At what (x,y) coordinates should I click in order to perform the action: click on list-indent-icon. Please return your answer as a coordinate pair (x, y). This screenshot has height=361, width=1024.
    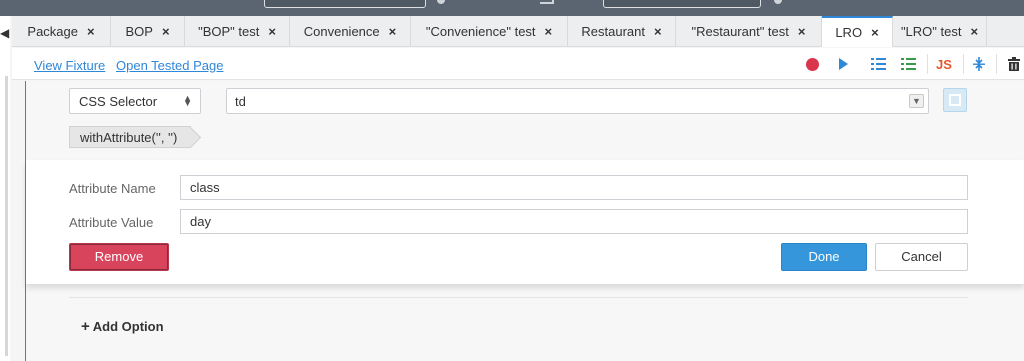
    Looking at the image, I should click on (878, 64).